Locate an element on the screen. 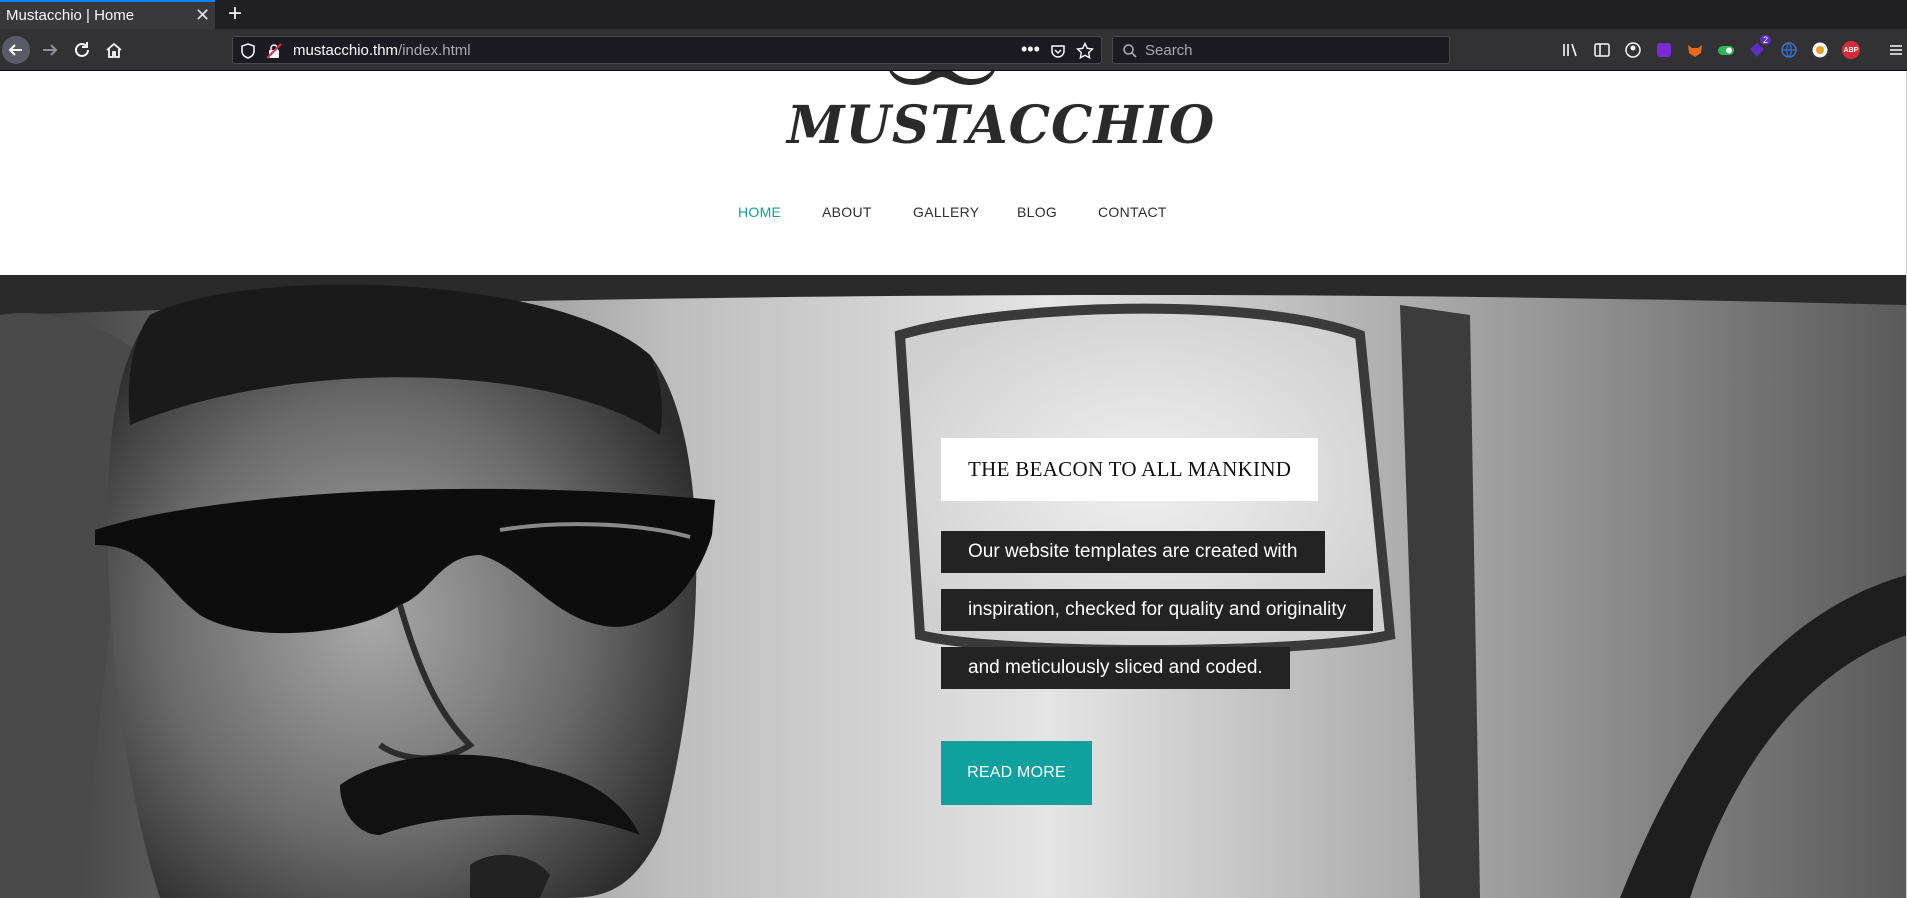  nav-blog: BLOG is located at coordinates (1037, 212).